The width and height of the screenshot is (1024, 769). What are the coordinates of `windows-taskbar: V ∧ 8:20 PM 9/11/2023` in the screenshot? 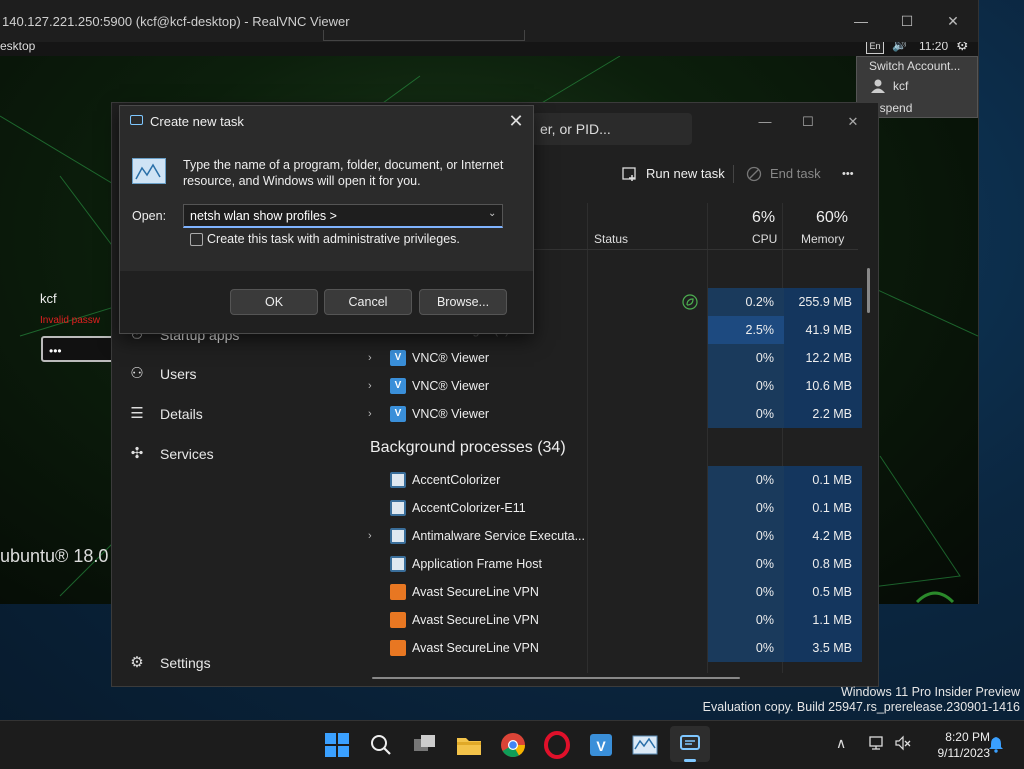 It's located at (512, 744).